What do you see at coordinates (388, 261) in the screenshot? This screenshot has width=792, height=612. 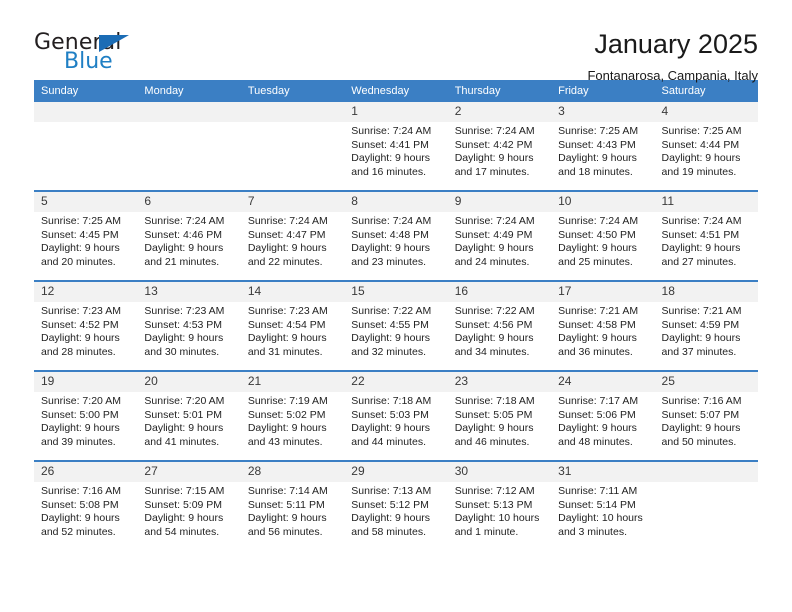 I see `day-detail-line: and 23 minutes.` at bounding box center [388, 261].